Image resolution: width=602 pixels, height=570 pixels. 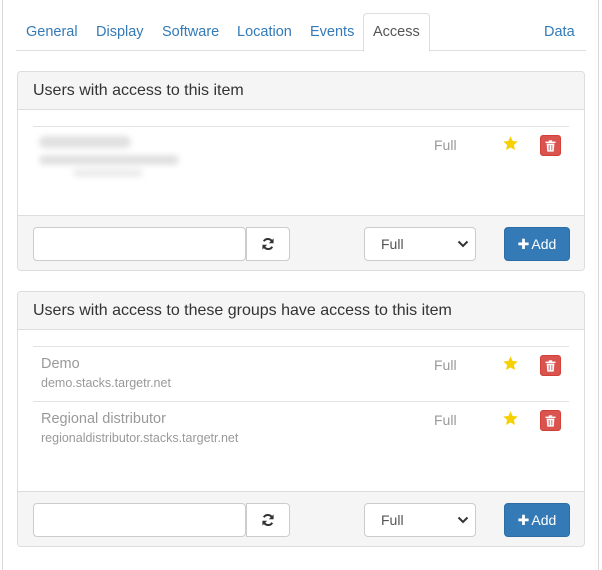 What do you see at coordinates (120, 32) in the screenshot?
I see `tab-display: Display` at bounding box center [120, 32].